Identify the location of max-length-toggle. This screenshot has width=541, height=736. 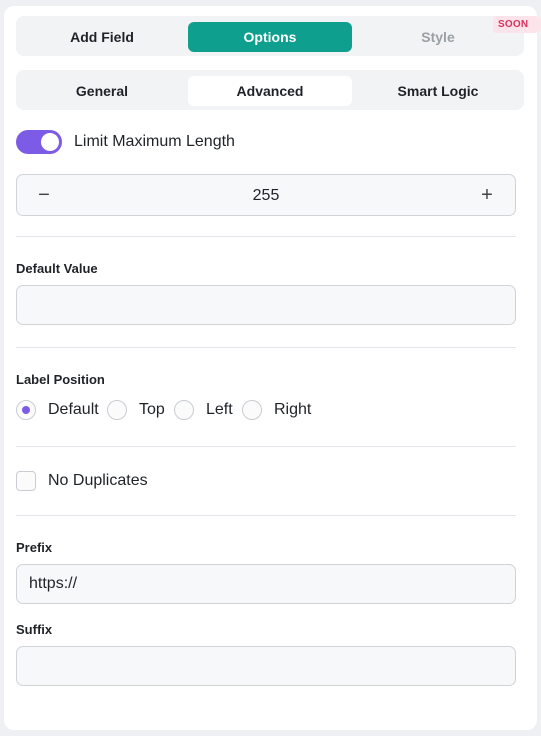
(39, 142).